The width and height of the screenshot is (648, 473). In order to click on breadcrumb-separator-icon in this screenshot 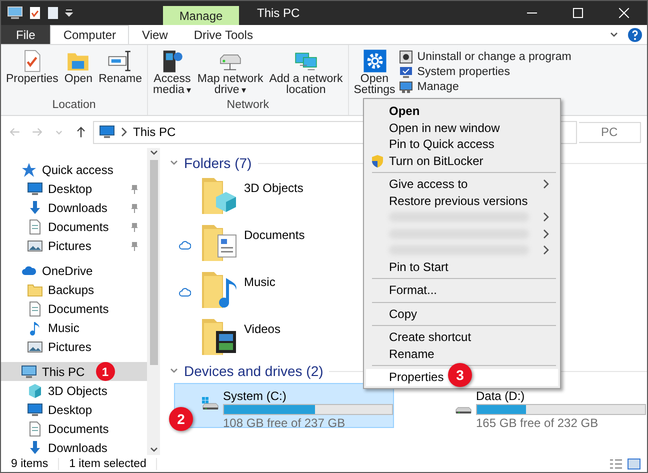, I will do `click(124, 132)`.